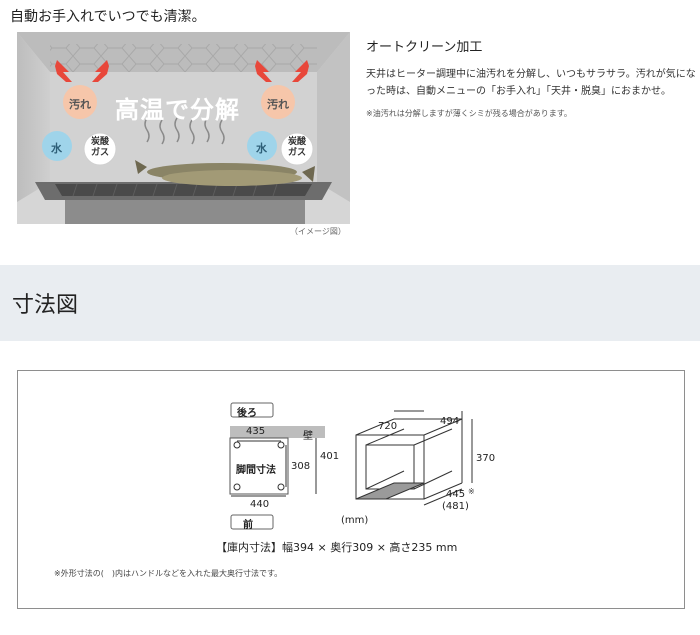  I want to click on oven-illustration-graphic, so click(183, 128).